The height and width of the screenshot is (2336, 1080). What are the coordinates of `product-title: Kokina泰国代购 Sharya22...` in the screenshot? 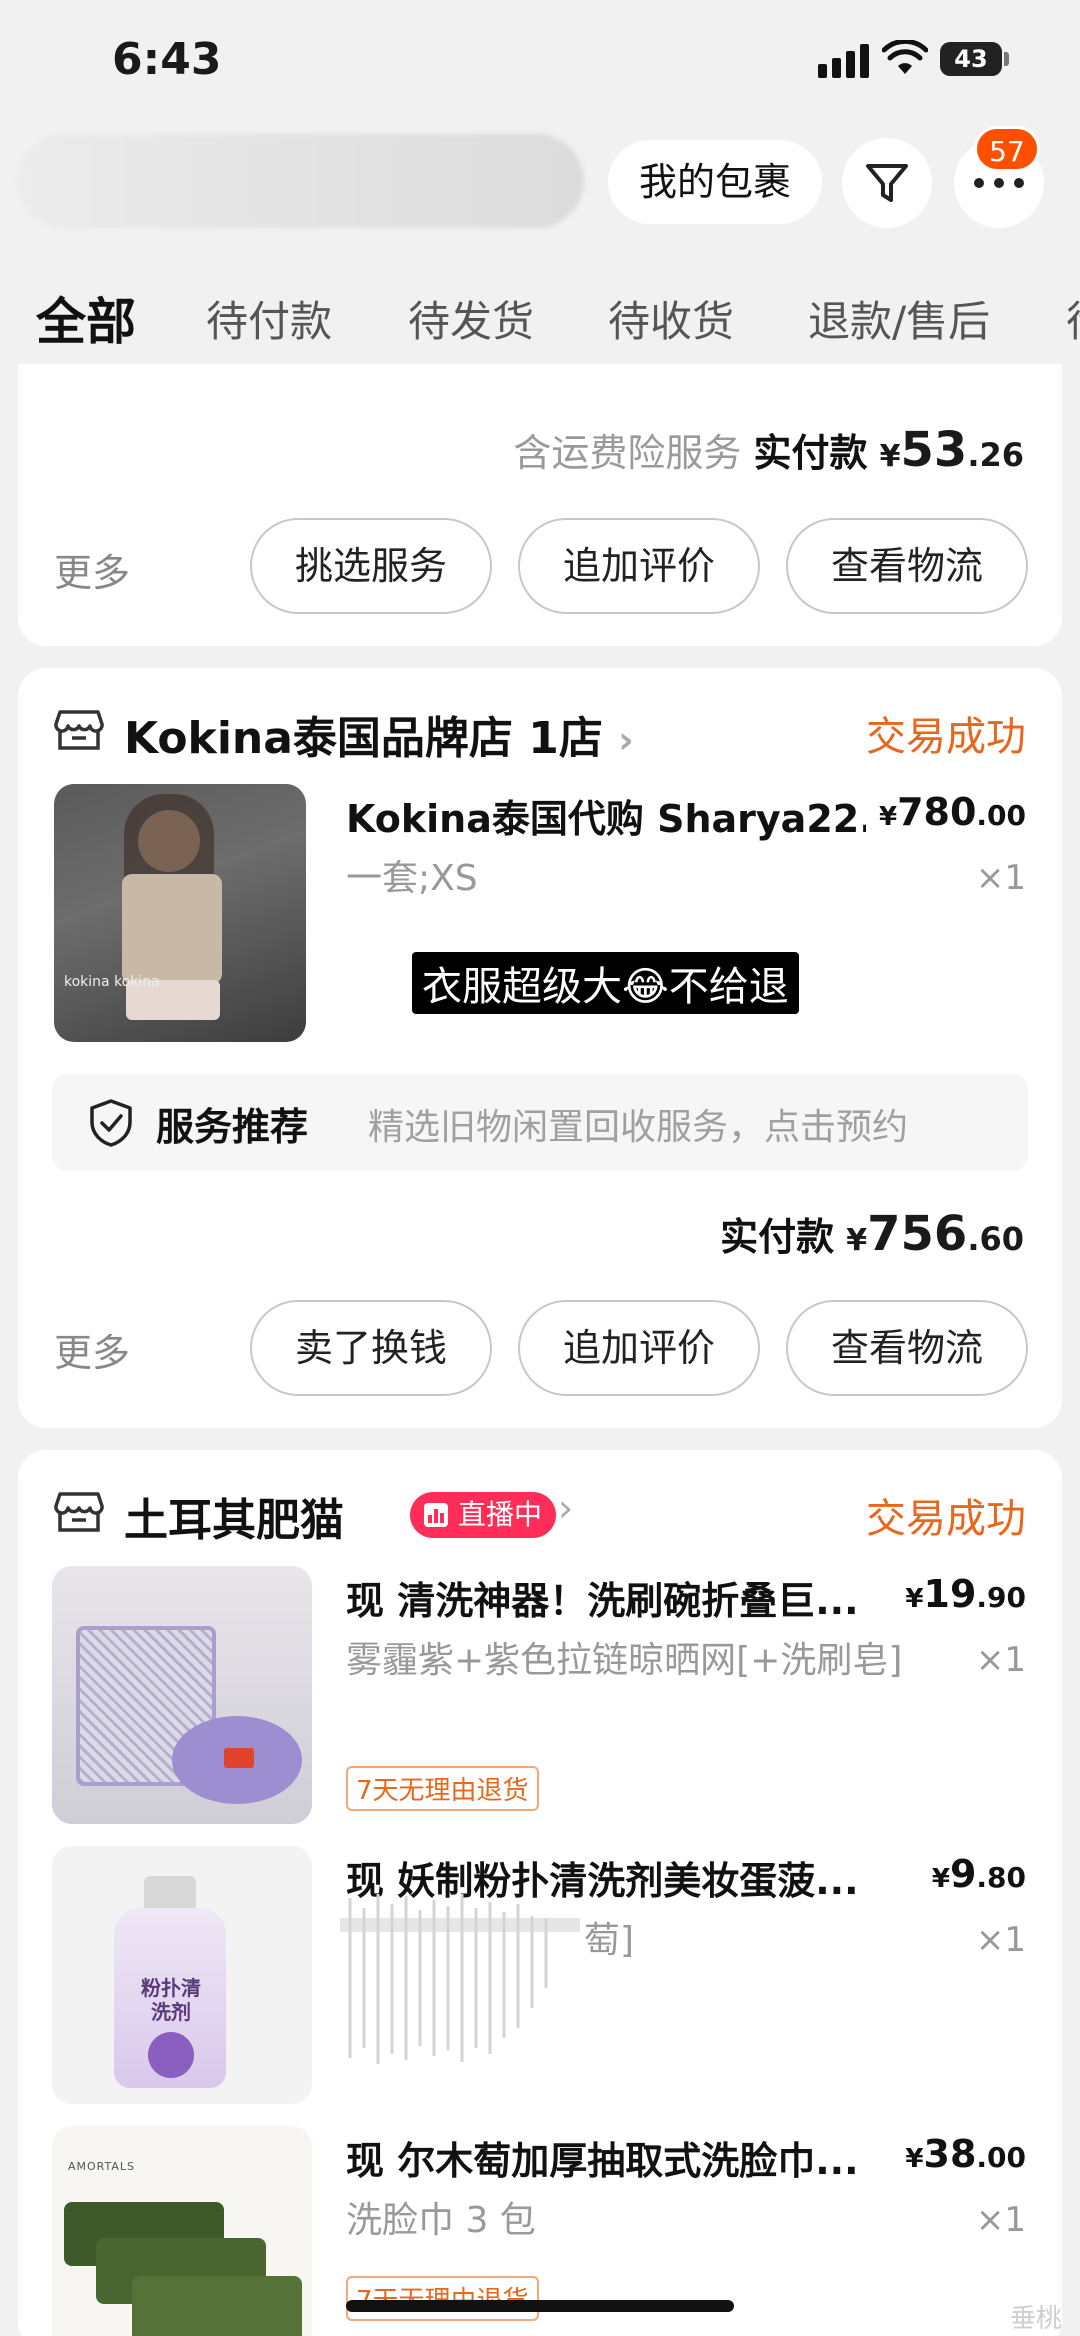 It's located at (606, 815).